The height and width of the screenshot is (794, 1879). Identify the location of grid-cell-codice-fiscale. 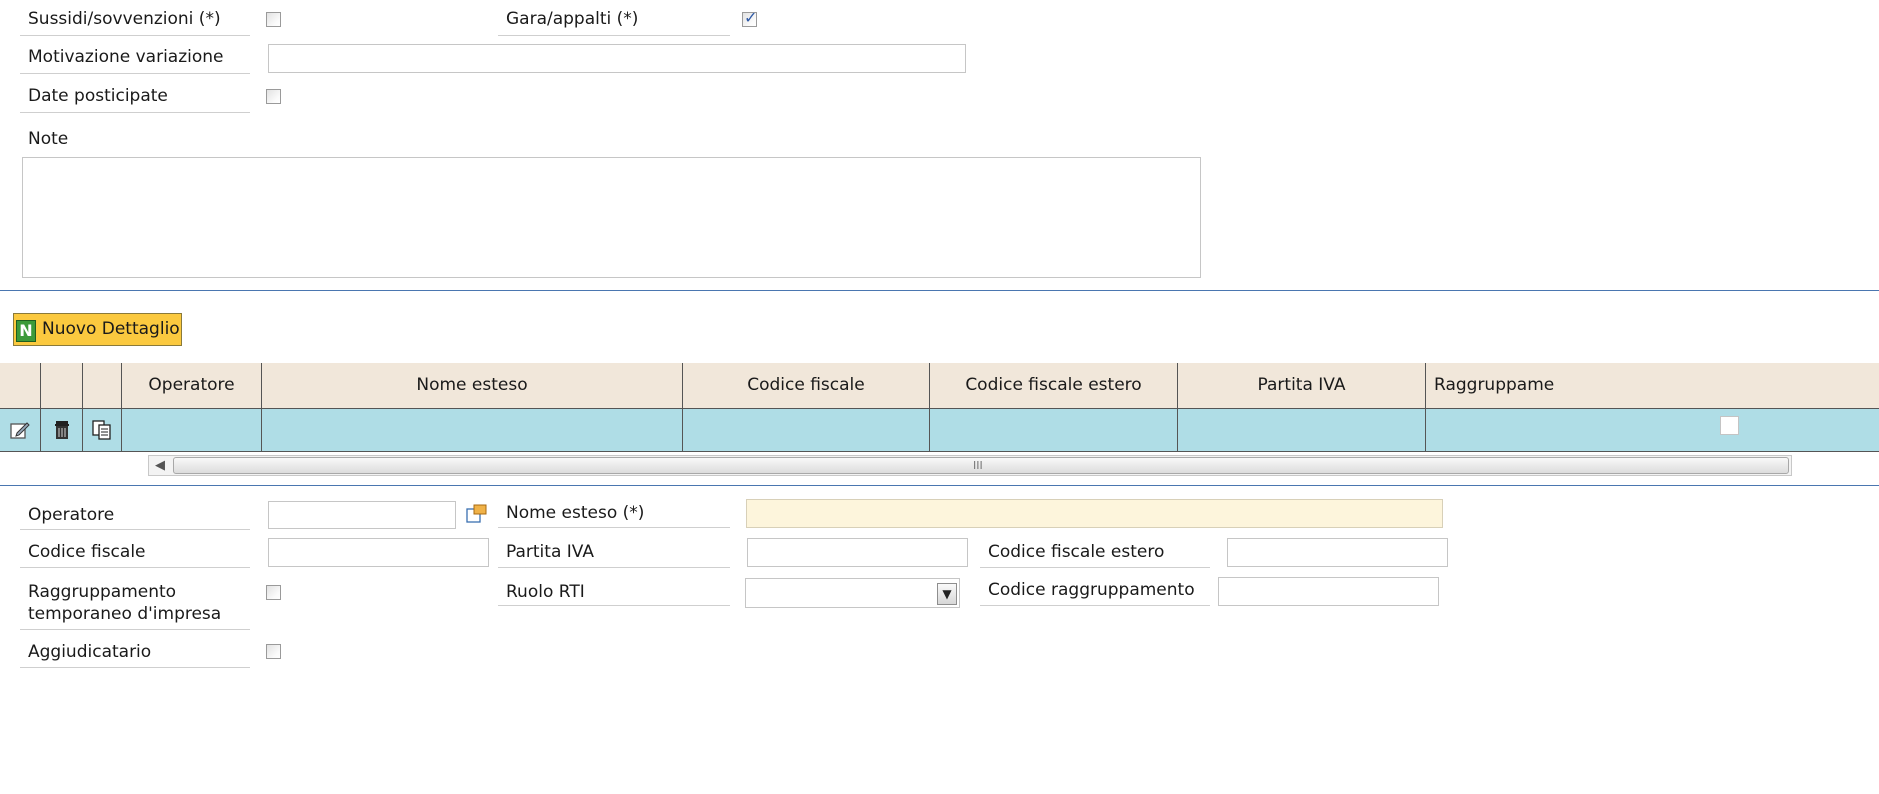
(806, 430).